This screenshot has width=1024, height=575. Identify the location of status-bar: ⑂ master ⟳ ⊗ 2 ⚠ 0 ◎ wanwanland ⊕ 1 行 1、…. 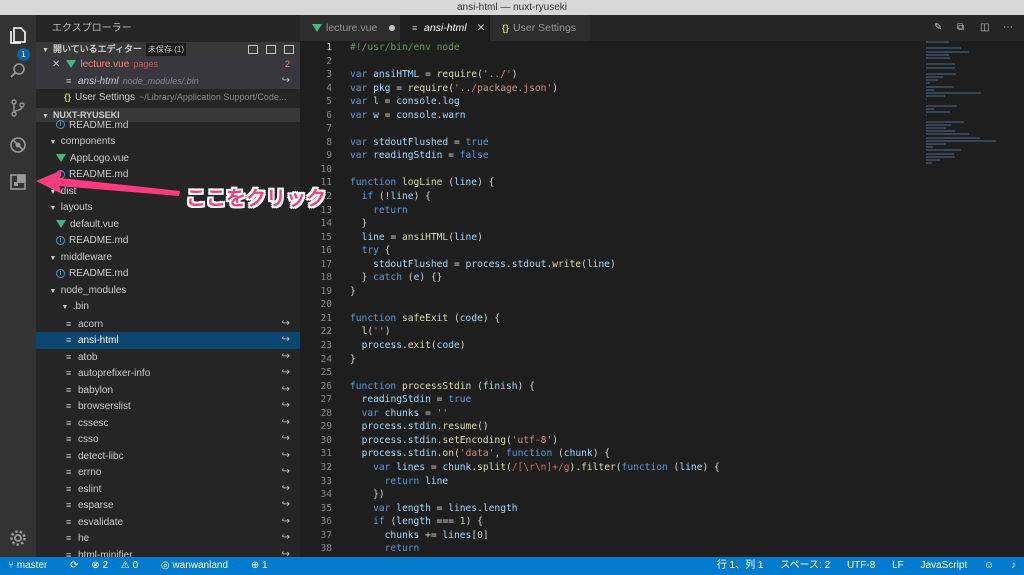
(512, 566).